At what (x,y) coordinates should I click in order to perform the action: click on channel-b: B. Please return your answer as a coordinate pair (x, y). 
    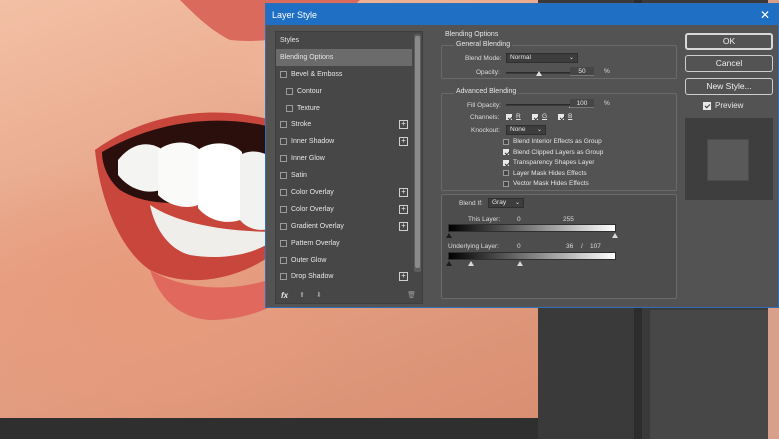
    Looking at the image, I should click on (565, 116).